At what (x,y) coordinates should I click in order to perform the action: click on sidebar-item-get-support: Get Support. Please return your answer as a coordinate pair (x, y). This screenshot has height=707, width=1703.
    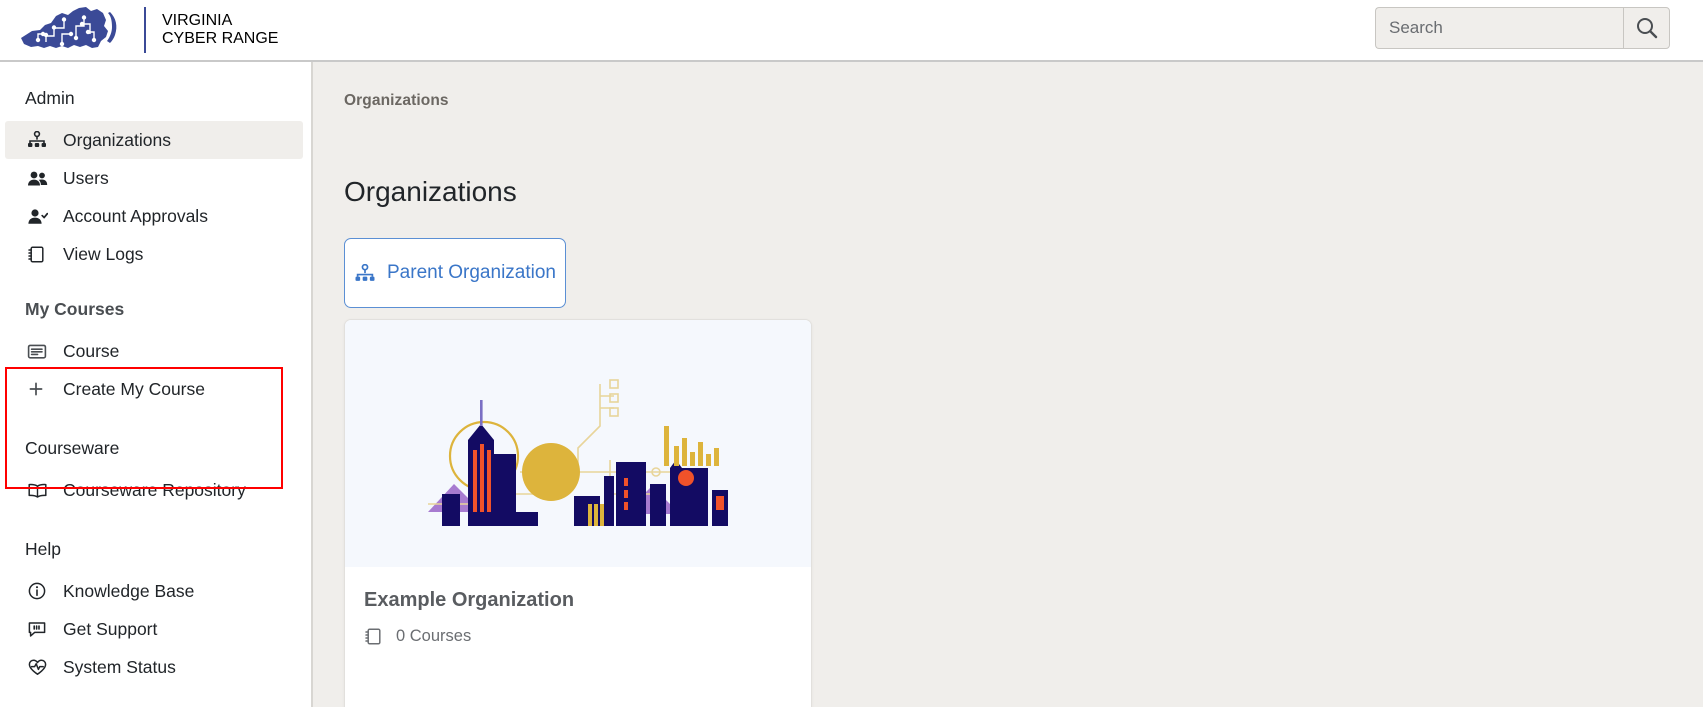
    Looking at the image, I should click on (154, 629).